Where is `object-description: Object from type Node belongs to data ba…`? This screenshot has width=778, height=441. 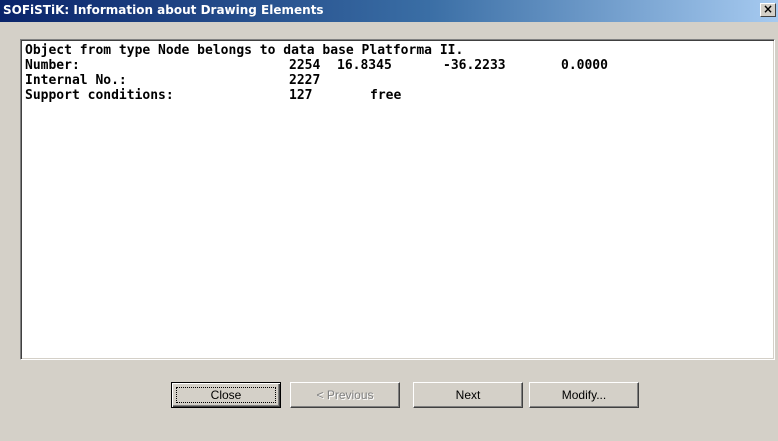
object-description: Object from type Node belongs to data ba… is located at coordinates (244, 50).